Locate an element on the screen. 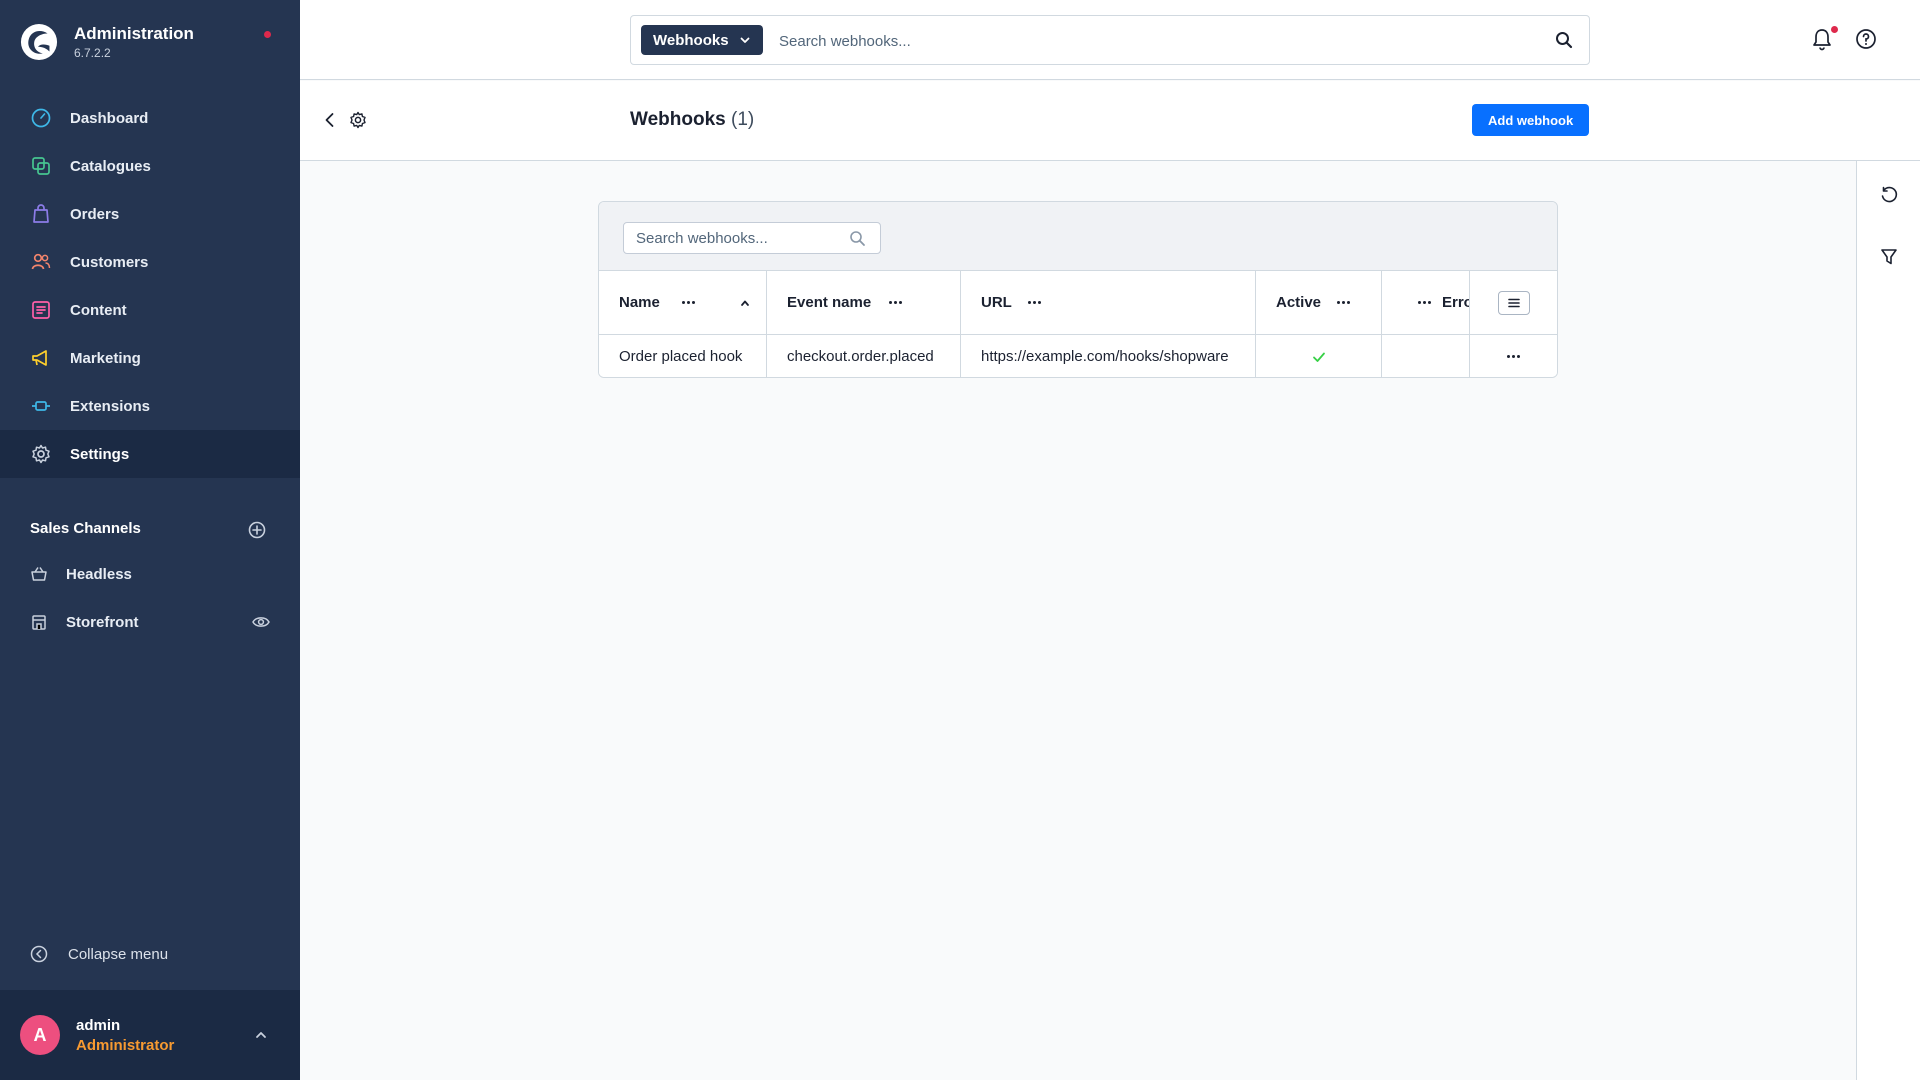 Image resolution: width=1920 pixels, height=1080 pixels. table-cell-event: checkout.order.placed is located at coordinates (864, 356).